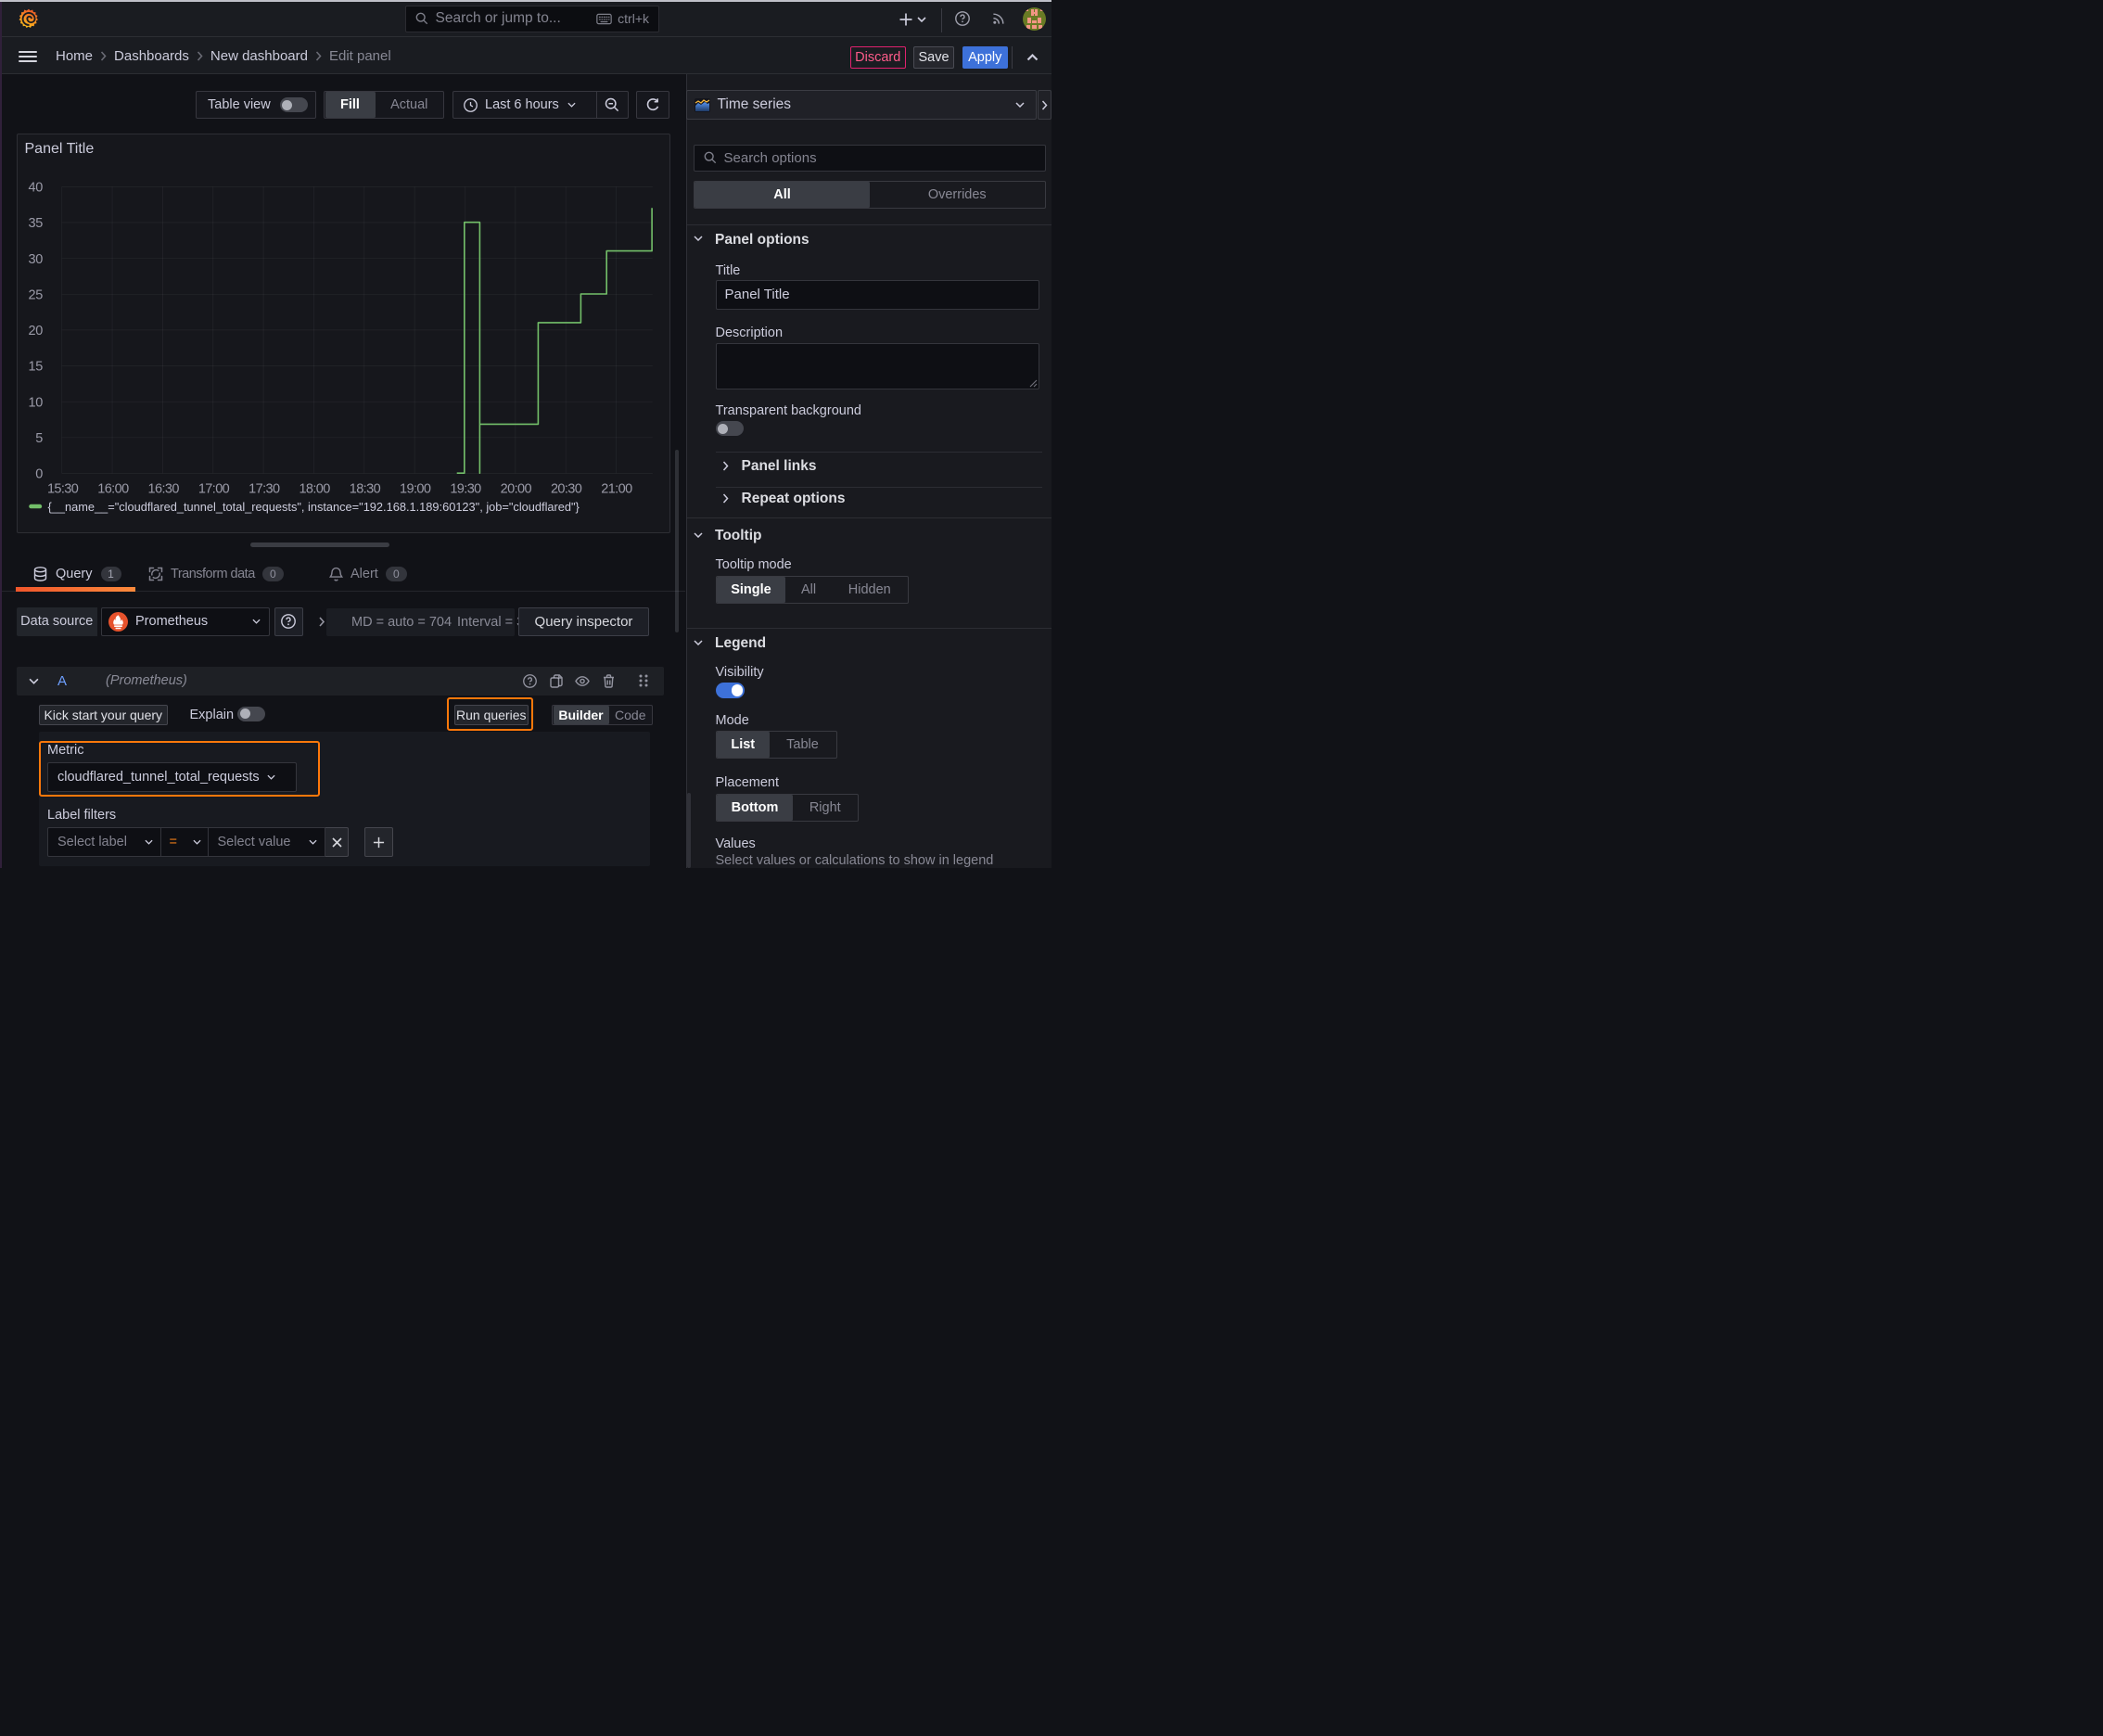  I want to click on svg-text: 17:00, so click(214, 488).